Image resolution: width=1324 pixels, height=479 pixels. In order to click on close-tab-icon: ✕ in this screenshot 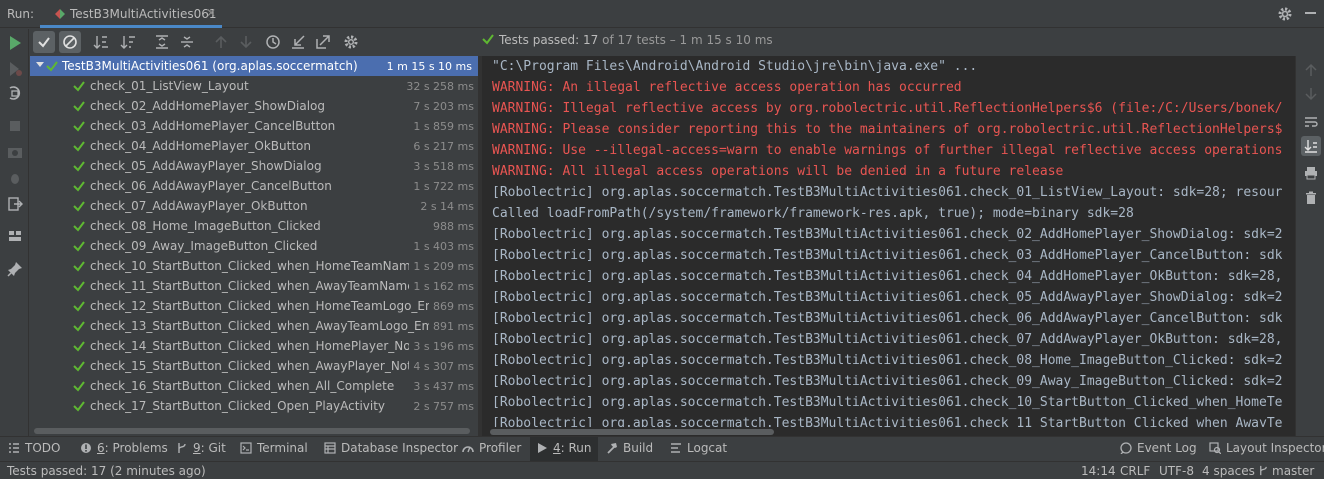, I will do `click(211, 13)`.